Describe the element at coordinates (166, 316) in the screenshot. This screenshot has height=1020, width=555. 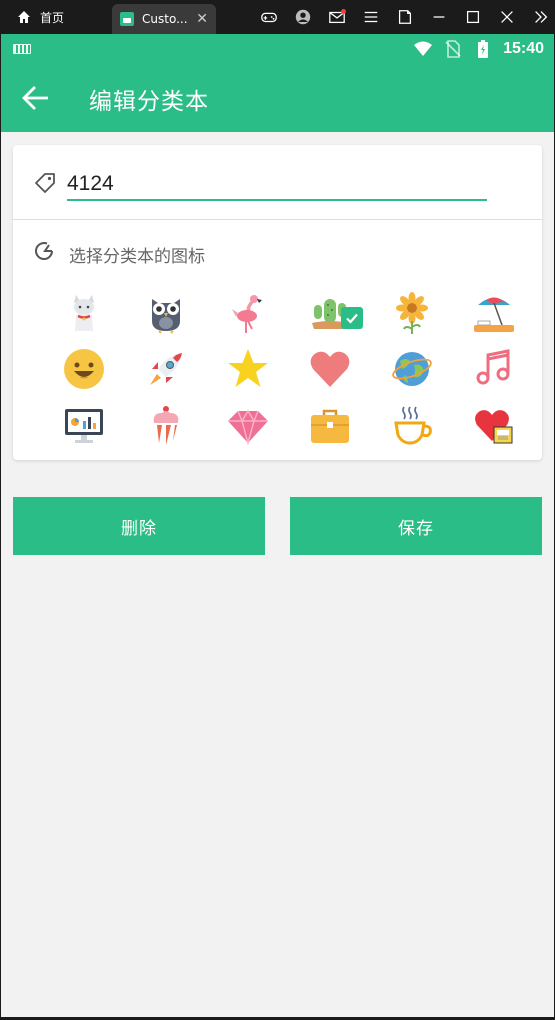
I see `owl-icon` at that location.